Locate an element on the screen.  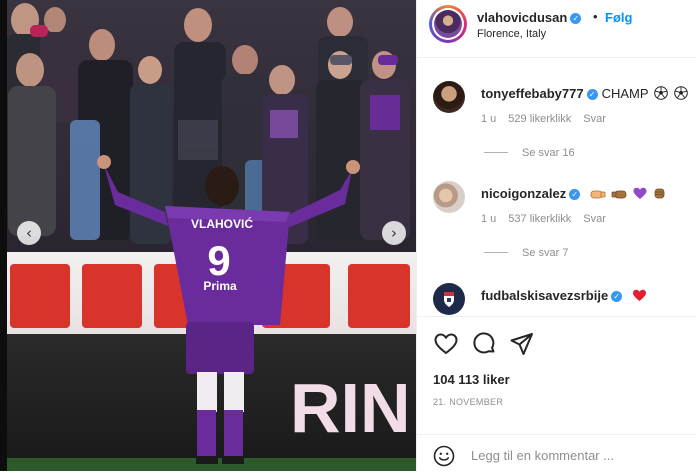
follow-button: Følg is located at coordinates (618, 17).